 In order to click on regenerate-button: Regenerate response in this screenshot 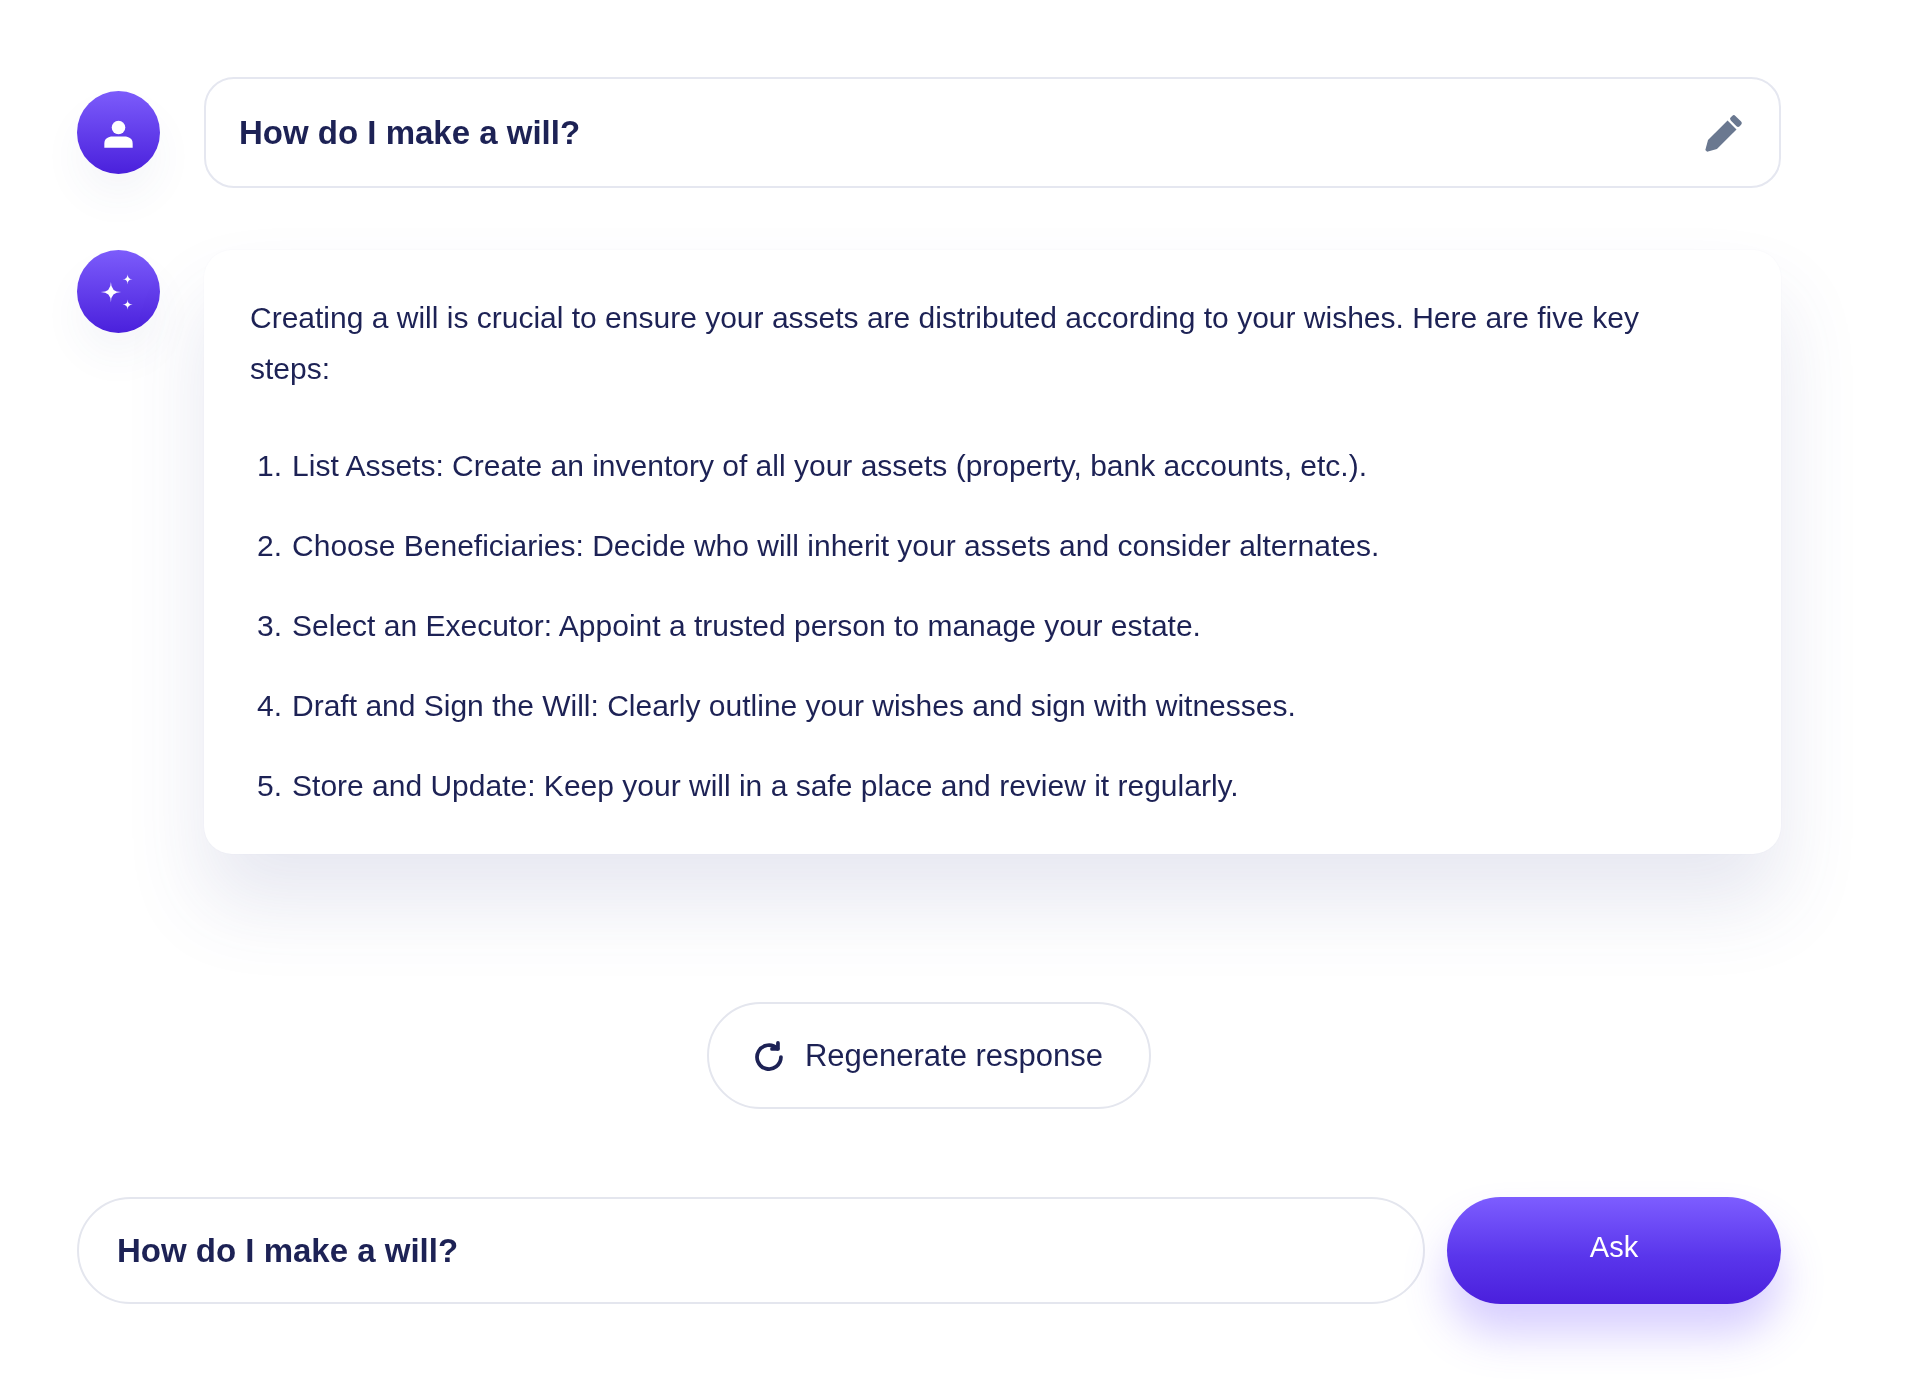, I will do `click(929, 1055)`.